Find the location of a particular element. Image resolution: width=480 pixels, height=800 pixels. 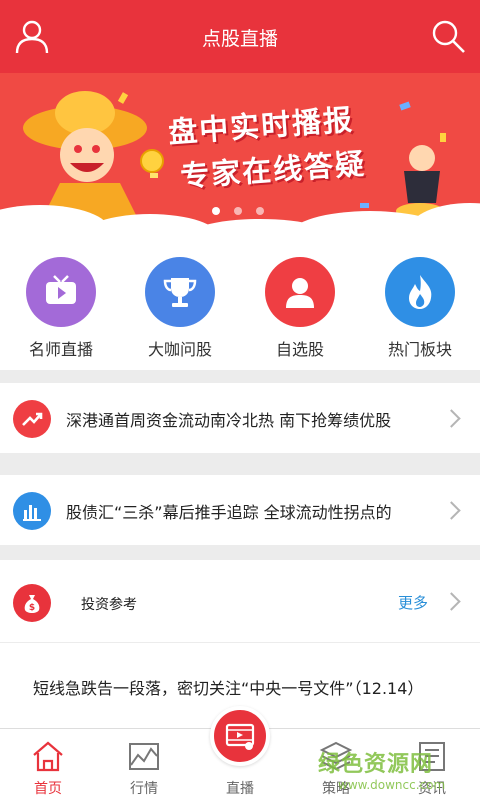

tab-label: 首页 is located at coordinates (48, 789).